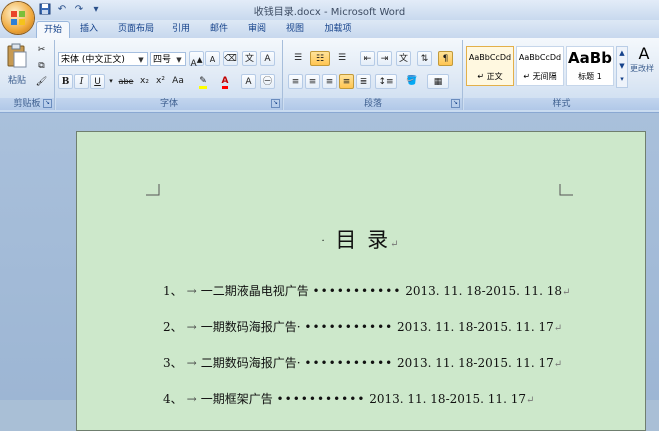  Describe the element at coordinates (329, 10) in the screenshot. I see `title-bar: ↶ ↷ ▾ 收钱目录.docx - Microsoft Word` at that location.